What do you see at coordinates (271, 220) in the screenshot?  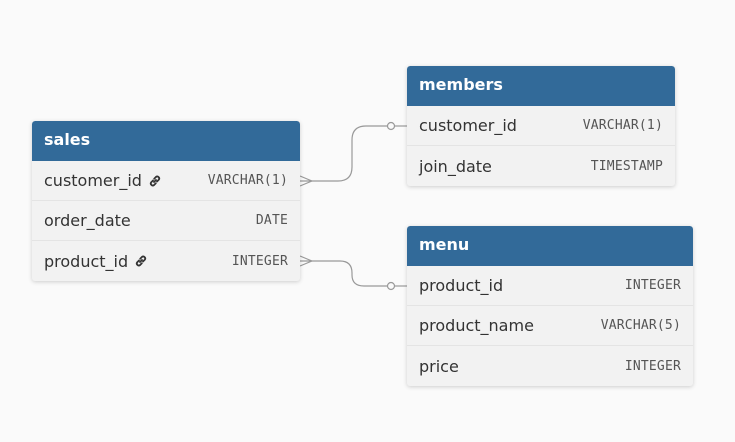 I see `column-type: DATE` at bounding box center [271, 220].